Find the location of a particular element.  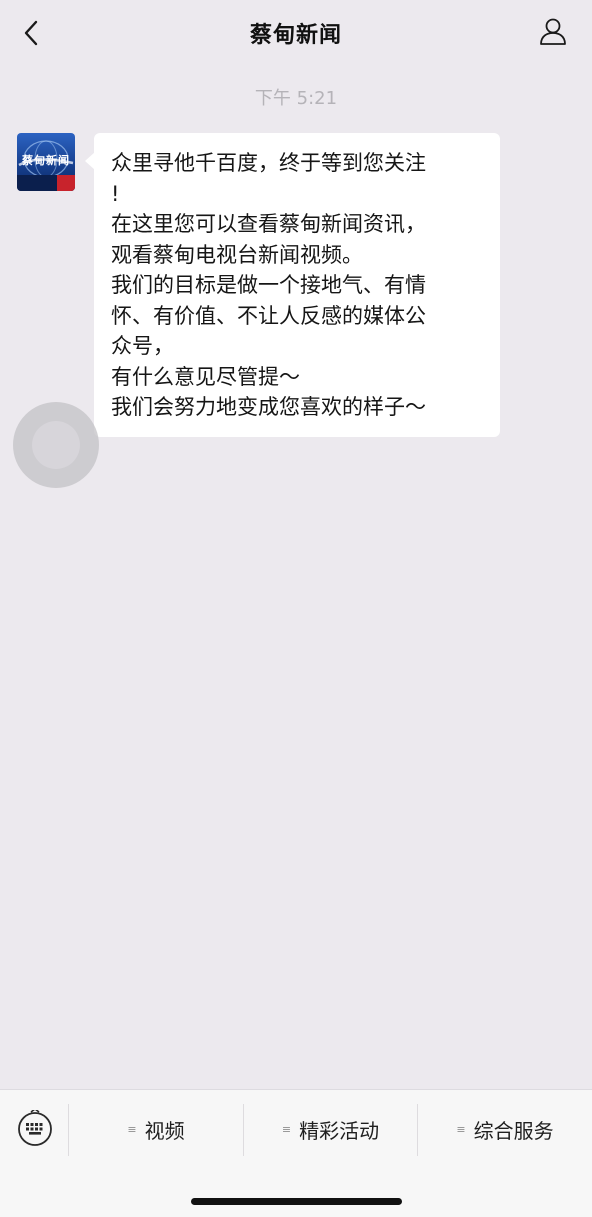

menu-item-video: ≡ 视频 is located at coordinates (156, 1129).